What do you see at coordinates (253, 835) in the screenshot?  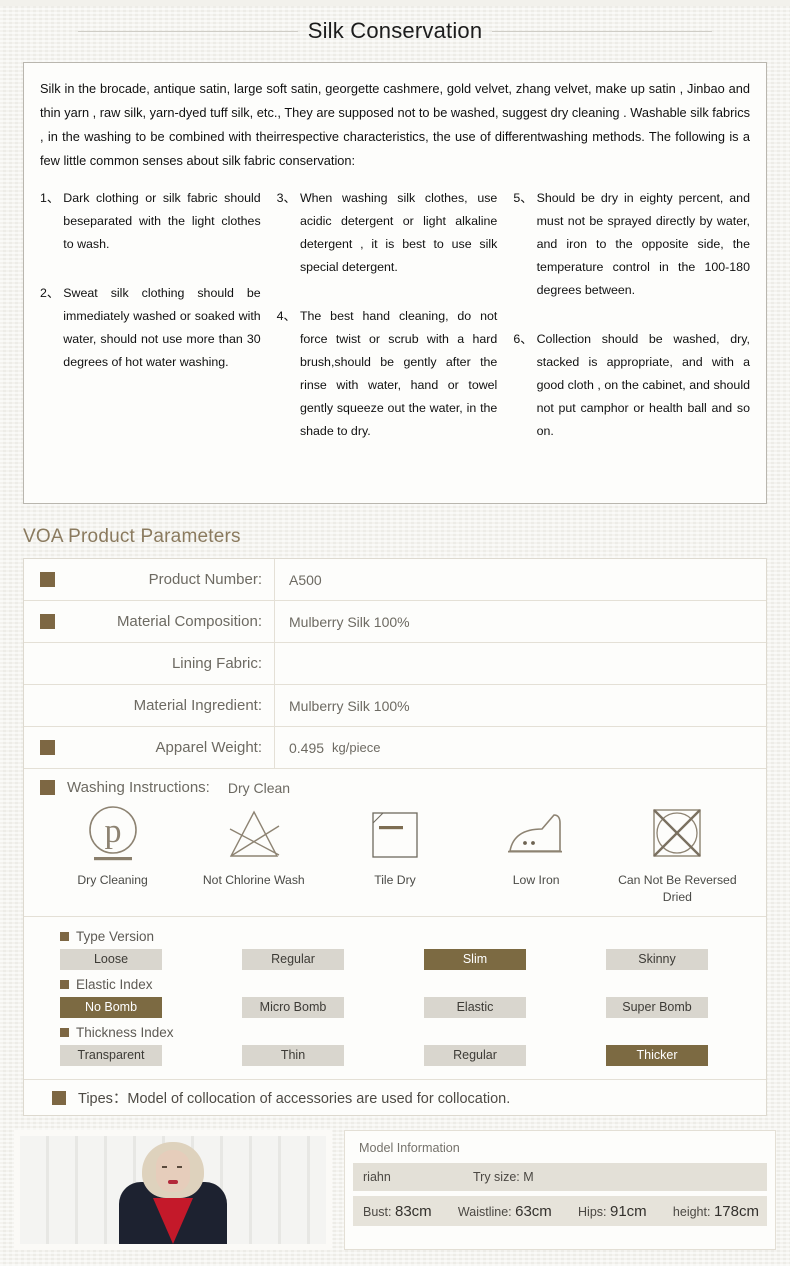 I see `no-chlorine-icon` at bounding box center [253, 835].